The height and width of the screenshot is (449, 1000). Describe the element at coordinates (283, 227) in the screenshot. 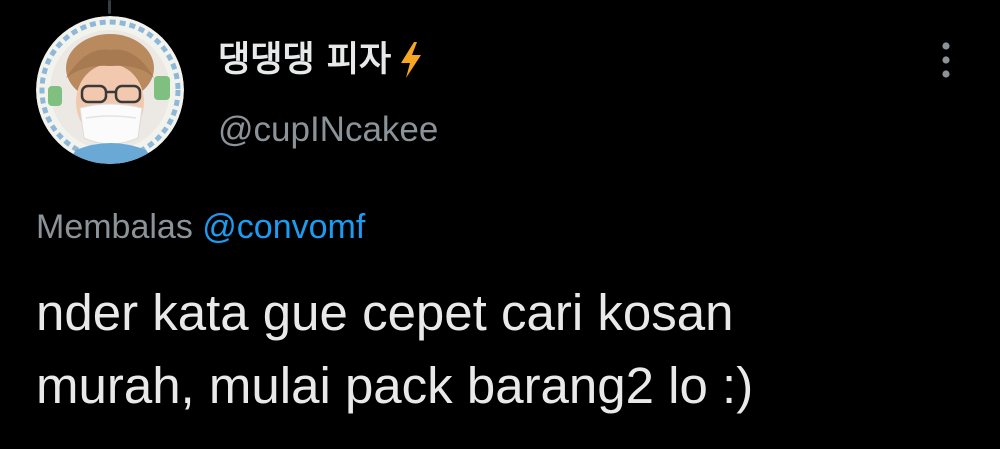

I see `reply-target-link: @convomf` at that location.